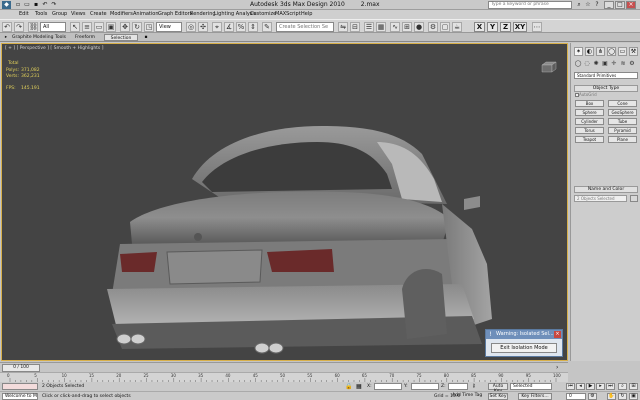 This screenshot has height=400, width=640. Describe the element at coordinates (99, 27) in the screenshot. I see `rectangular-selection-icon: ▭` at that location.